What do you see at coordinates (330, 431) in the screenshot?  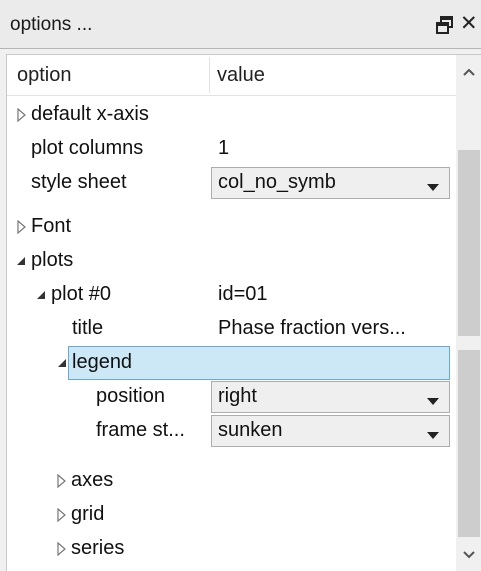 I see `frame-style-select: sunken` at bounding box center [330, 431].